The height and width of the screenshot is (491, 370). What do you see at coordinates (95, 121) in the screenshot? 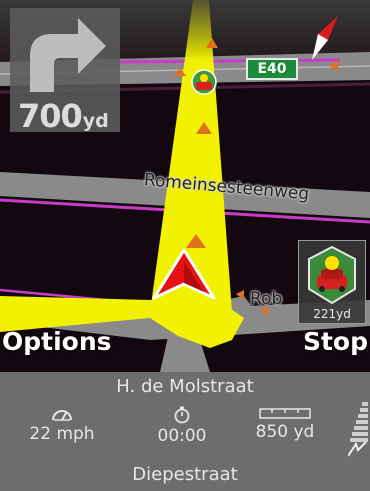
I see `turn-distance-unit: yd` at bounding box center [95, 121].